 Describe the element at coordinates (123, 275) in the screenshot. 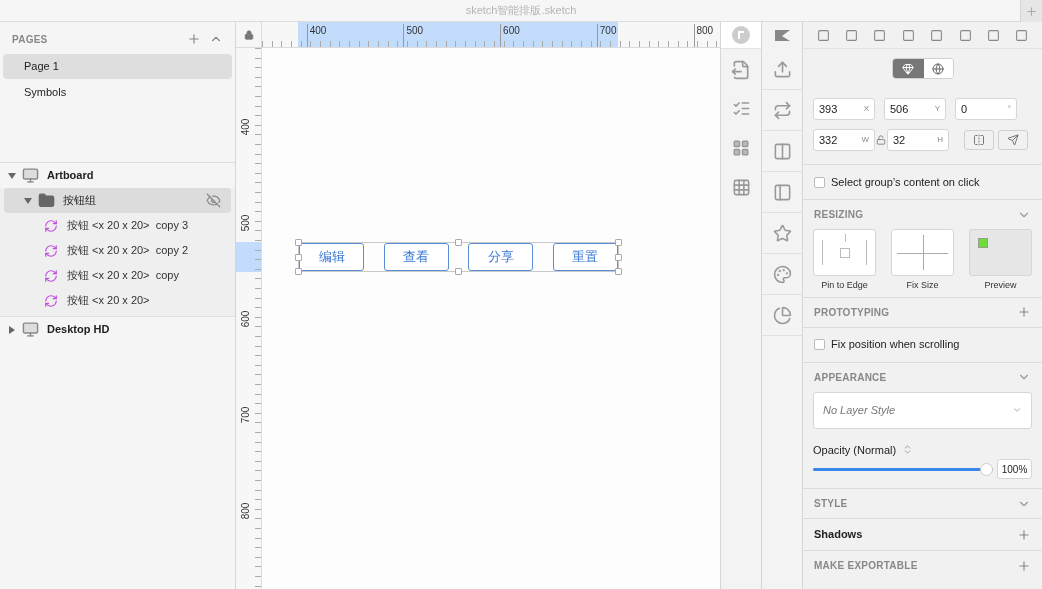

I see `layer-name: 按钮 <x 20 x 20> copy` at that location.